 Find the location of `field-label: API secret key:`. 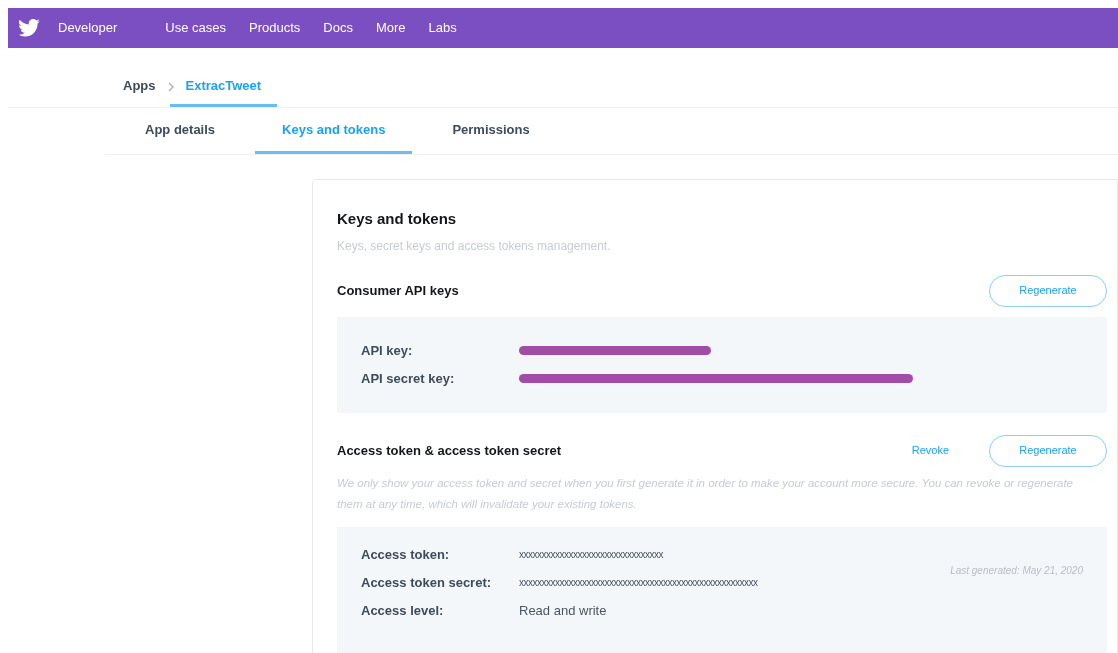

field-label: API secret key: is located at coordinates (408, 378).